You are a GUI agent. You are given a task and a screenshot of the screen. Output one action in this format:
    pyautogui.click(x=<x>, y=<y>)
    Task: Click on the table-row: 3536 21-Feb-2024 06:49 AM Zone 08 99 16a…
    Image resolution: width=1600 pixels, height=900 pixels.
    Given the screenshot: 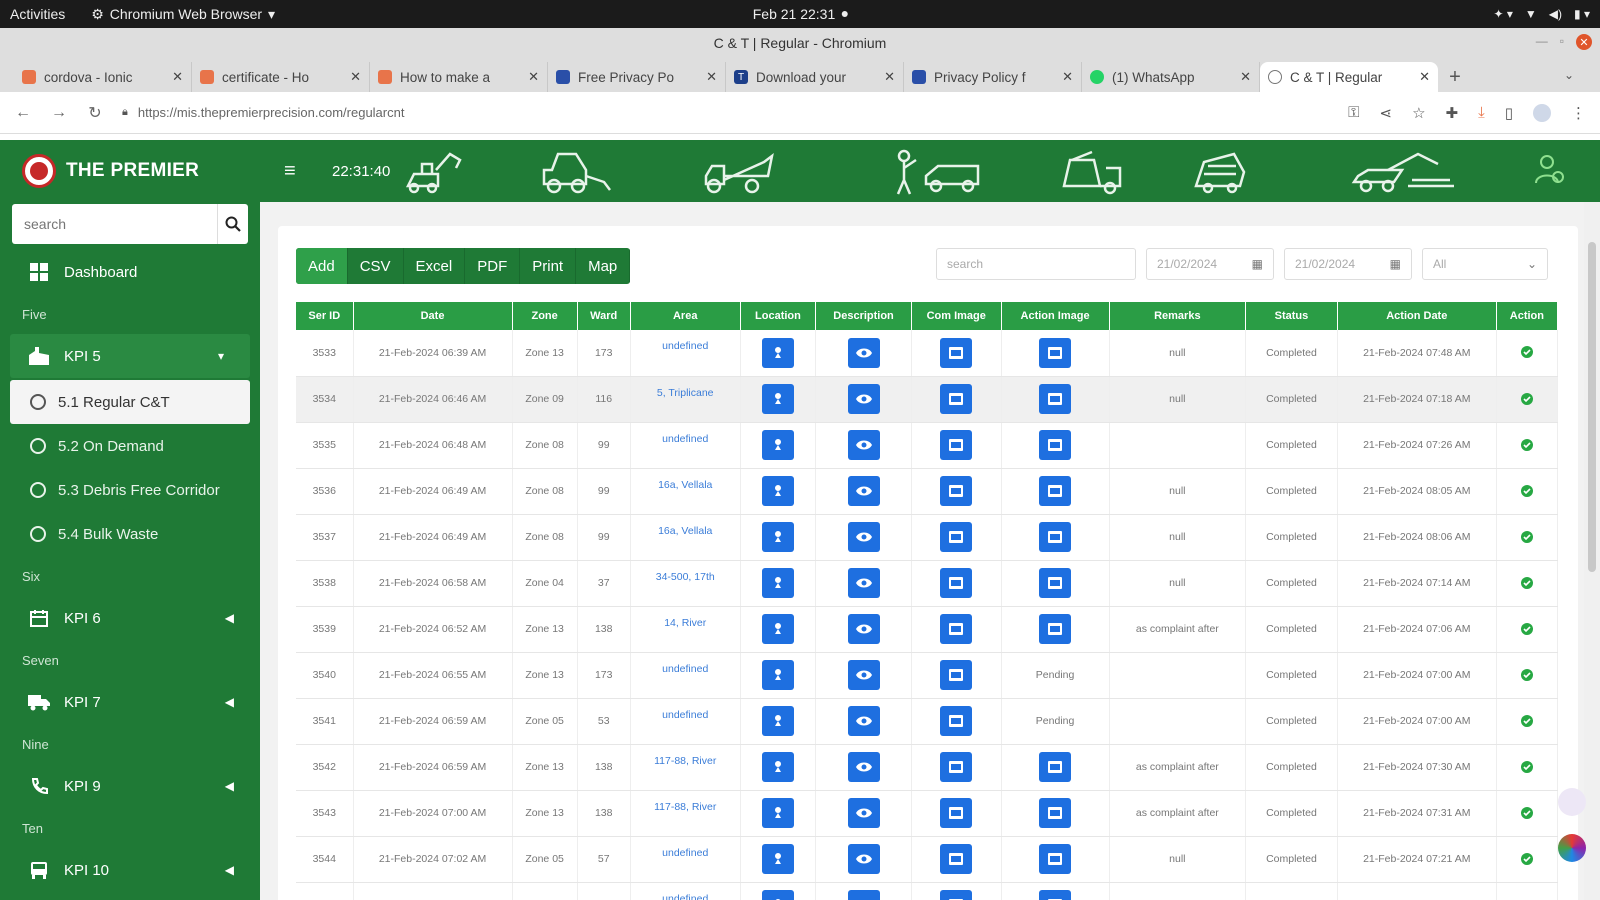 What is the action you would take?
    pyautogui.click(x=927, y=491)
    